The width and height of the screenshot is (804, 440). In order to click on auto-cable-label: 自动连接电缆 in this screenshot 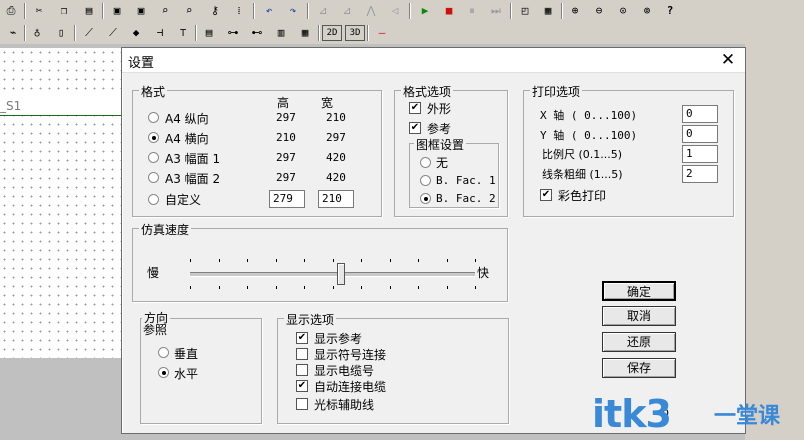, I will do `click(350, 387)`.